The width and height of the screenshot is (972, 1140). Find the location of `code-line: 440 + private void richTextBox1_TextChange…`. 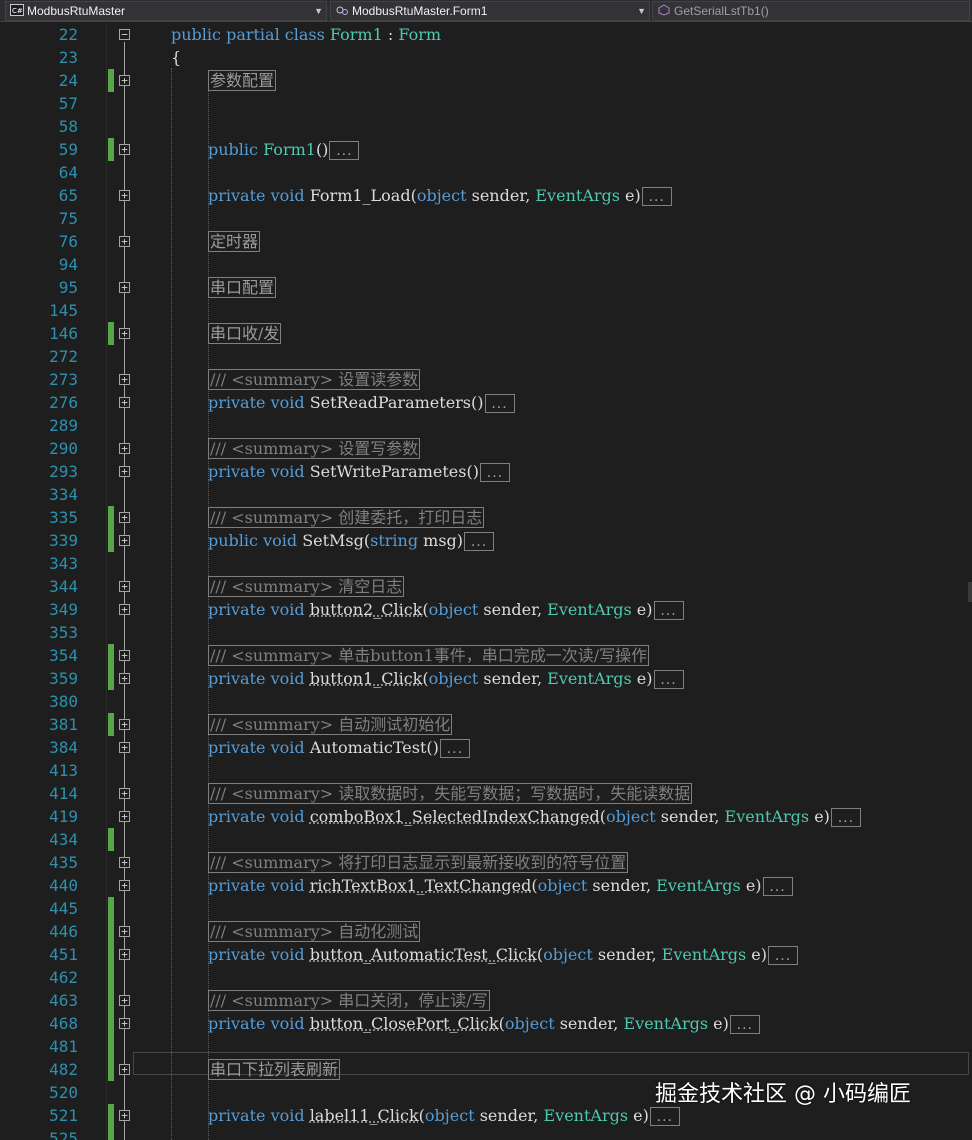

code-line: 440 + private void richTextBox1_TextChange… is located at coordinates (486, 885).